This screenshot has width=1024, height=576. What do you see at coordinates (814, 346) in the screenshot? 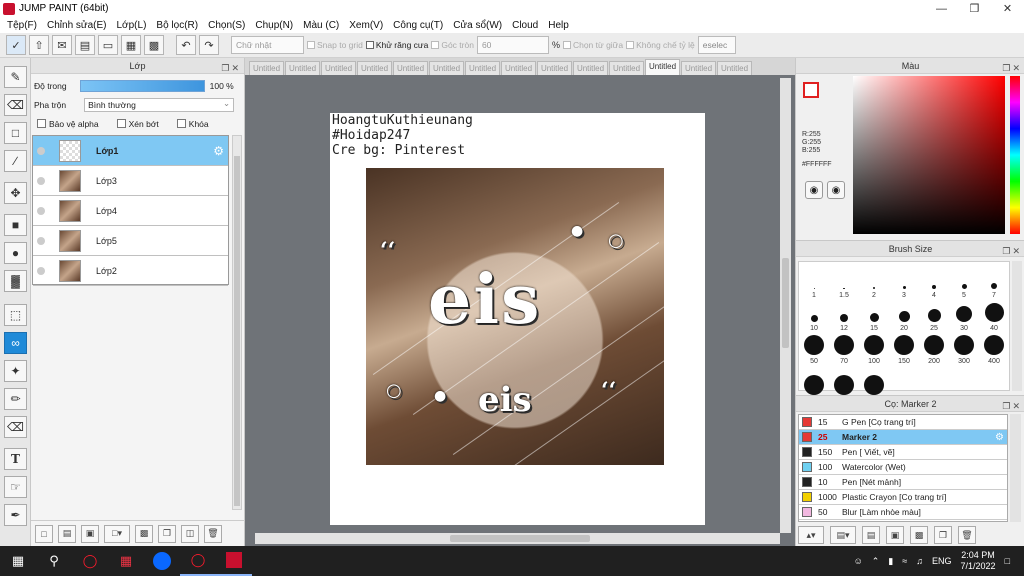
I see `brush-size-cell: 50` at bounding box center [814, 346].